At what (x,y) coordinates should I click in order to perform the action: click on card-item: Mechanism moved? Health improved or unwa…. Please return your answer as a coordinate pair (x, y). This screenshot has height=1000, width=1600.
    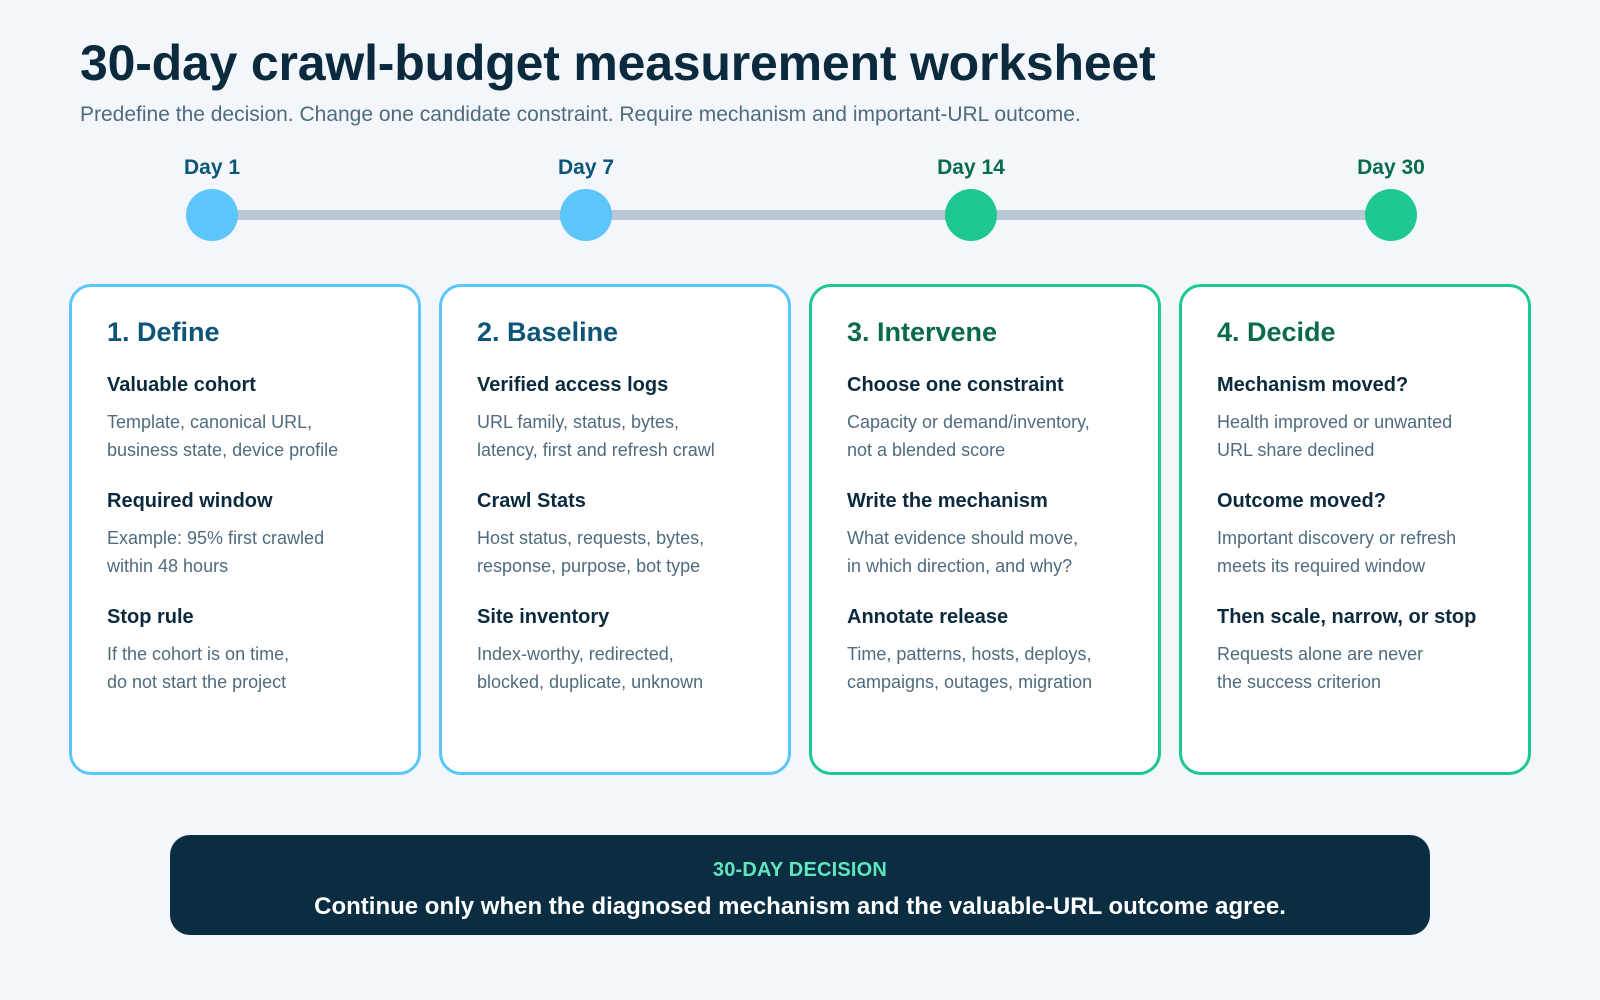
    Looking at the image, I should click on (1355, 419).